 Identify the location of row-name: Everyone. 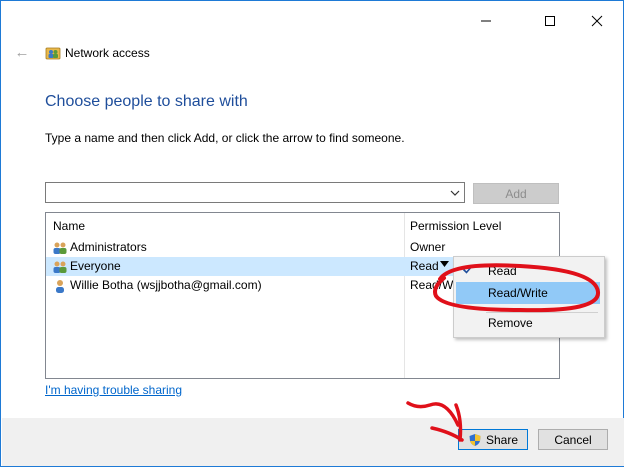
(95, 266).